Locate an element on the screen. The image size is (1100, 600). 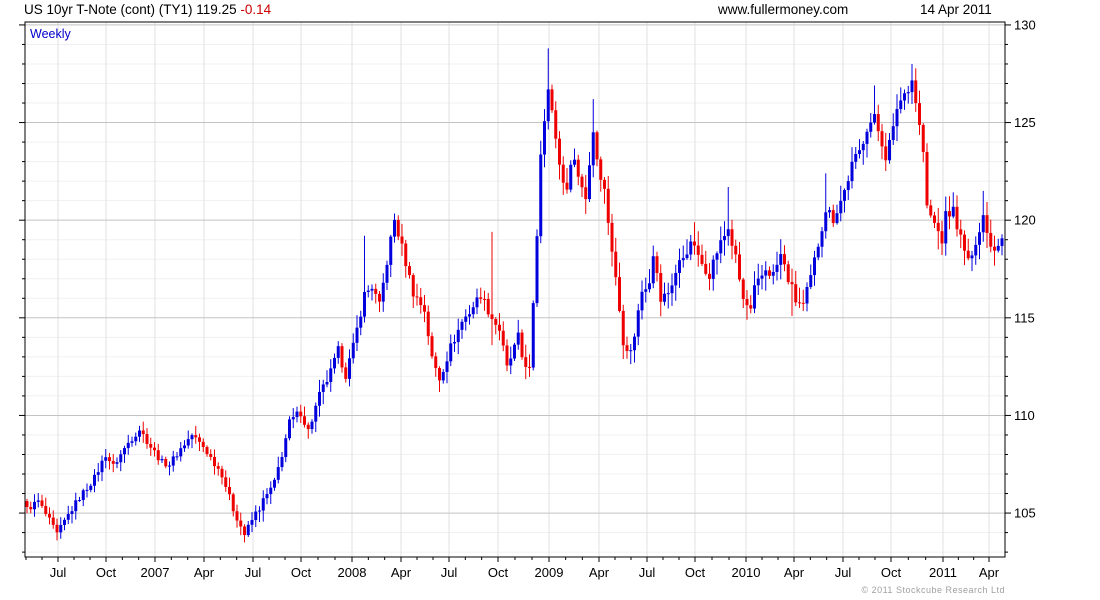
svg-text: 2010 is located at coordinates (746, 572).